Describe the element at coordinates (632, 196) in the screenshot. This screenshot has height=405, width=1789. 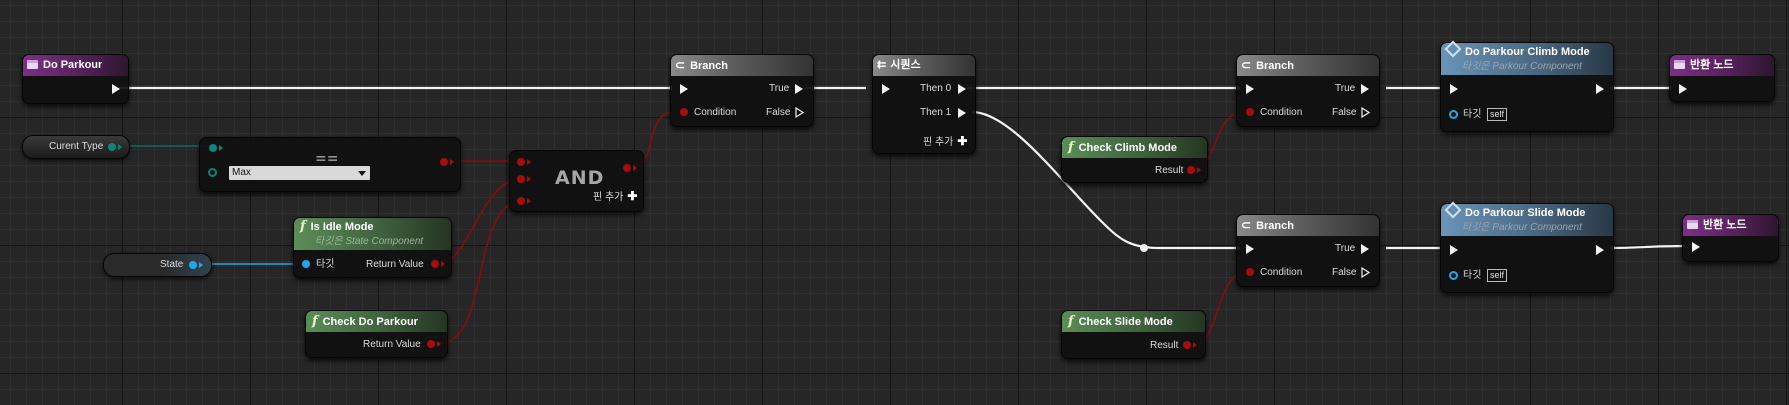
I see `plus-icon: ✚` at that location.